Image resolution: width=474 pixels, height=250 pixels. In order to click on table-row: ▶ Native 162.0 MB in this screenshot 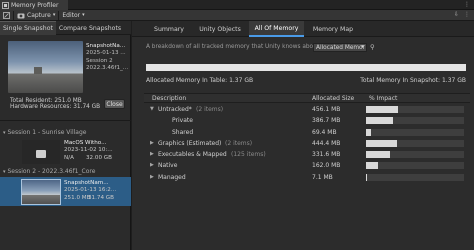, I will do `click(307, 165)`.